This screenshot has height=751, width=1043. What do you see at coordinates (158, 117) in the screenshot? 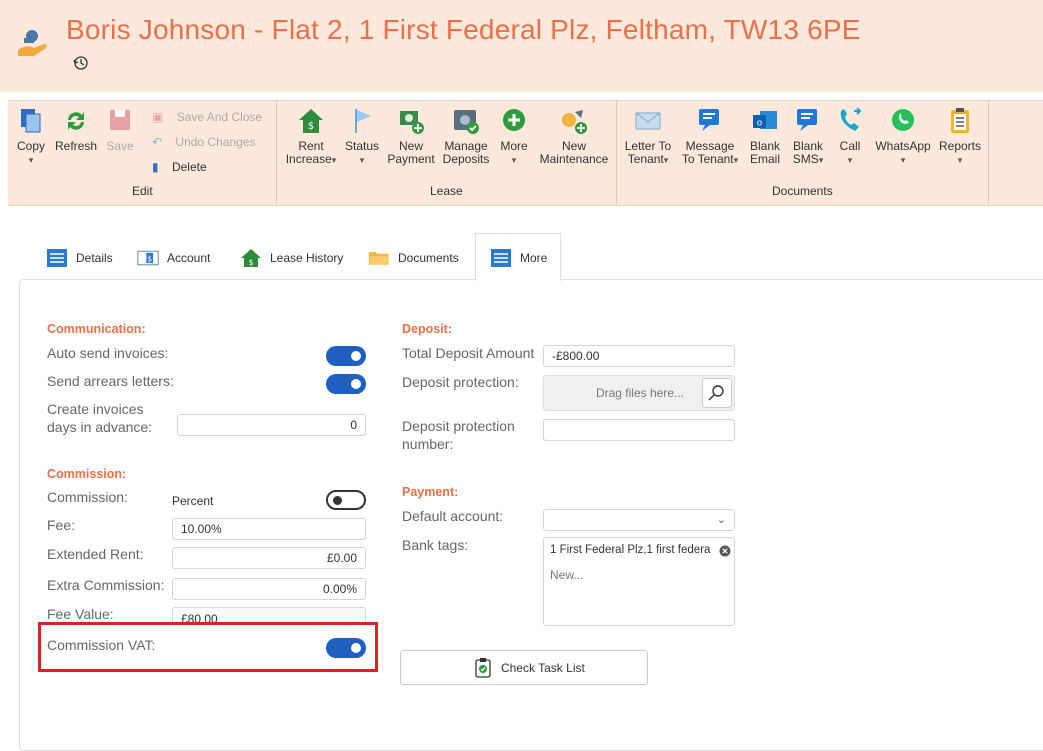
I see `save-small-icon: ▣` at bounding box center [158, 117].